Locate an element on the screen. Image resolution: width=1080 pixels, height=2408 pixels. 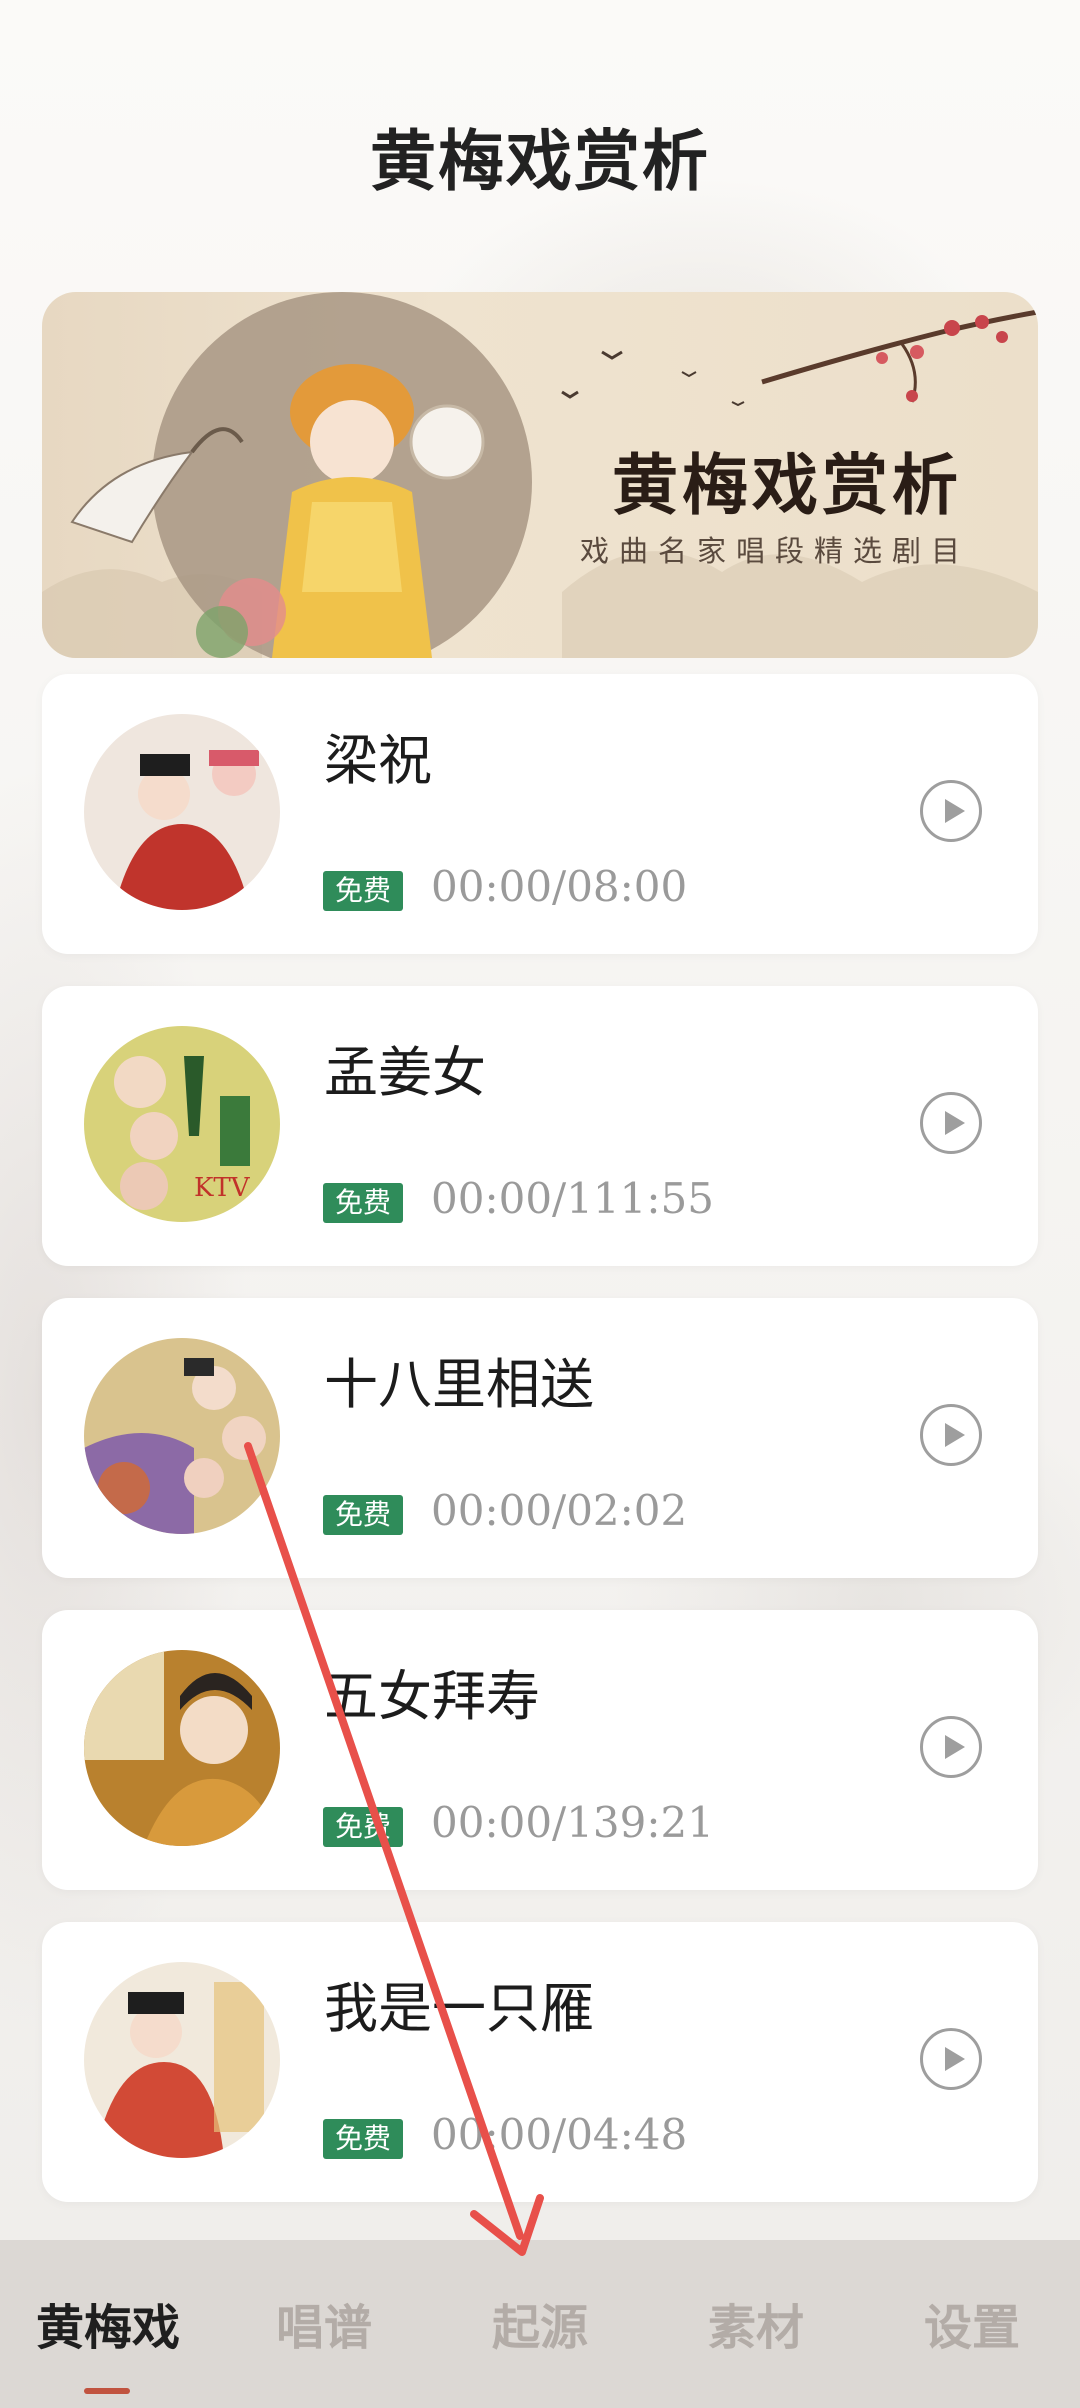
song-card: 十八里相送 免费 00:00/02:02 is located at coordinates (540, 1438).